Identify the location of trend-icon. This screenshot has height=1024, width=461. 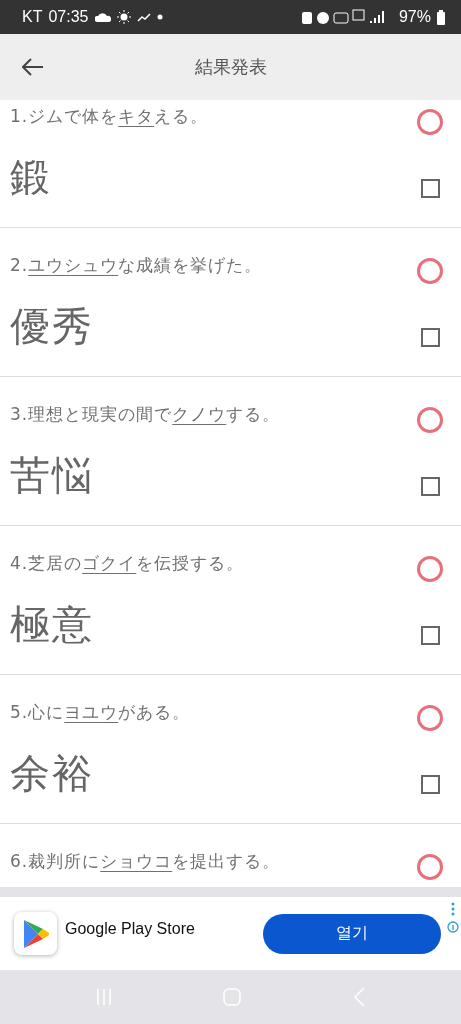
(143, 17).